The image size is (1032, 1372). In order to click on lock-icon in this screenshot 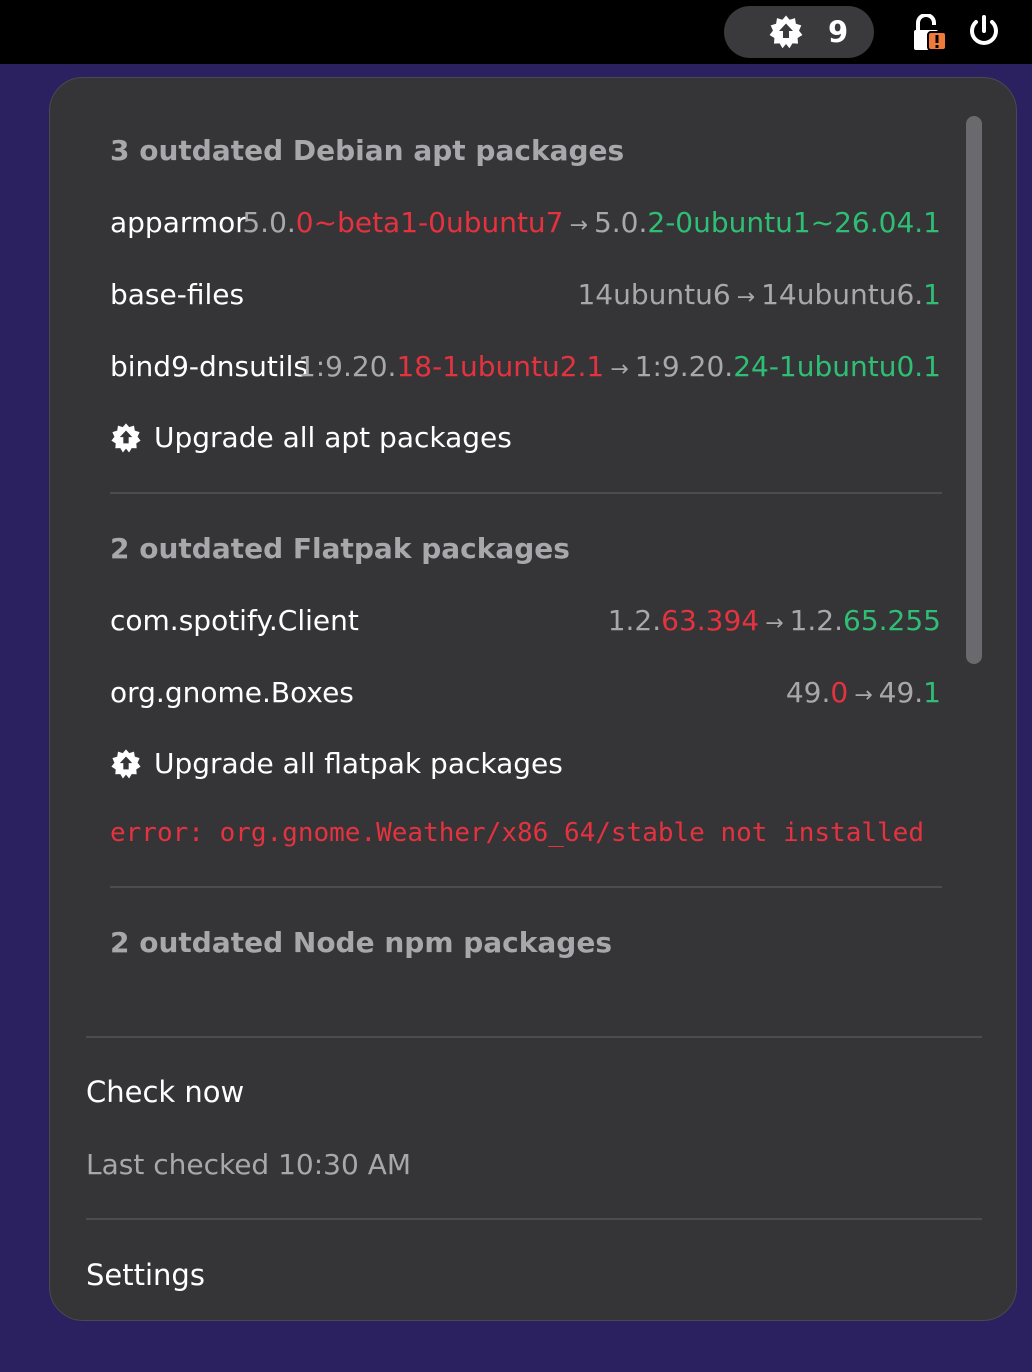, I will do `click(930, 33)`.